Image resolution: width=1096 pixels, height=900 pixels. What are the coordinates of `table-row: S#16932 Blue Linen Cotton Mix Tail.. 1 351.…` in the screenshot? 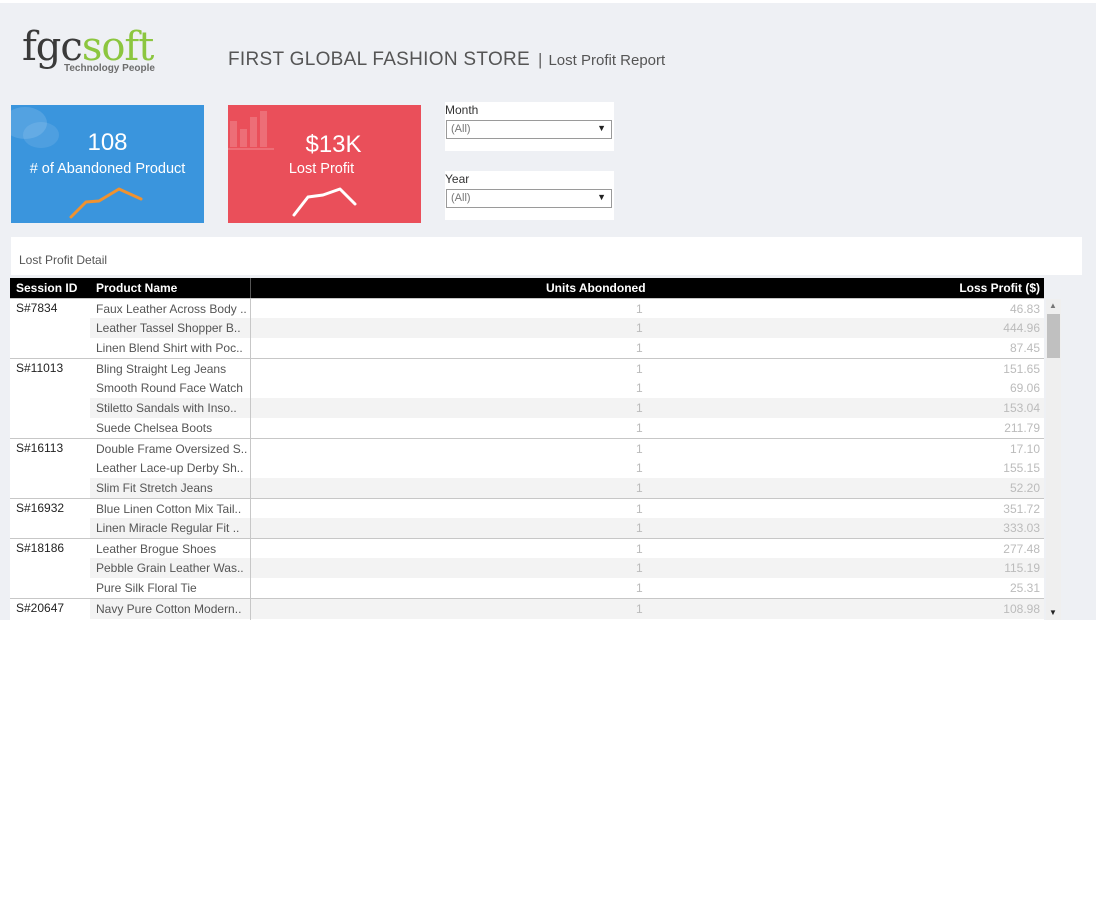 It's located at (527, 508).